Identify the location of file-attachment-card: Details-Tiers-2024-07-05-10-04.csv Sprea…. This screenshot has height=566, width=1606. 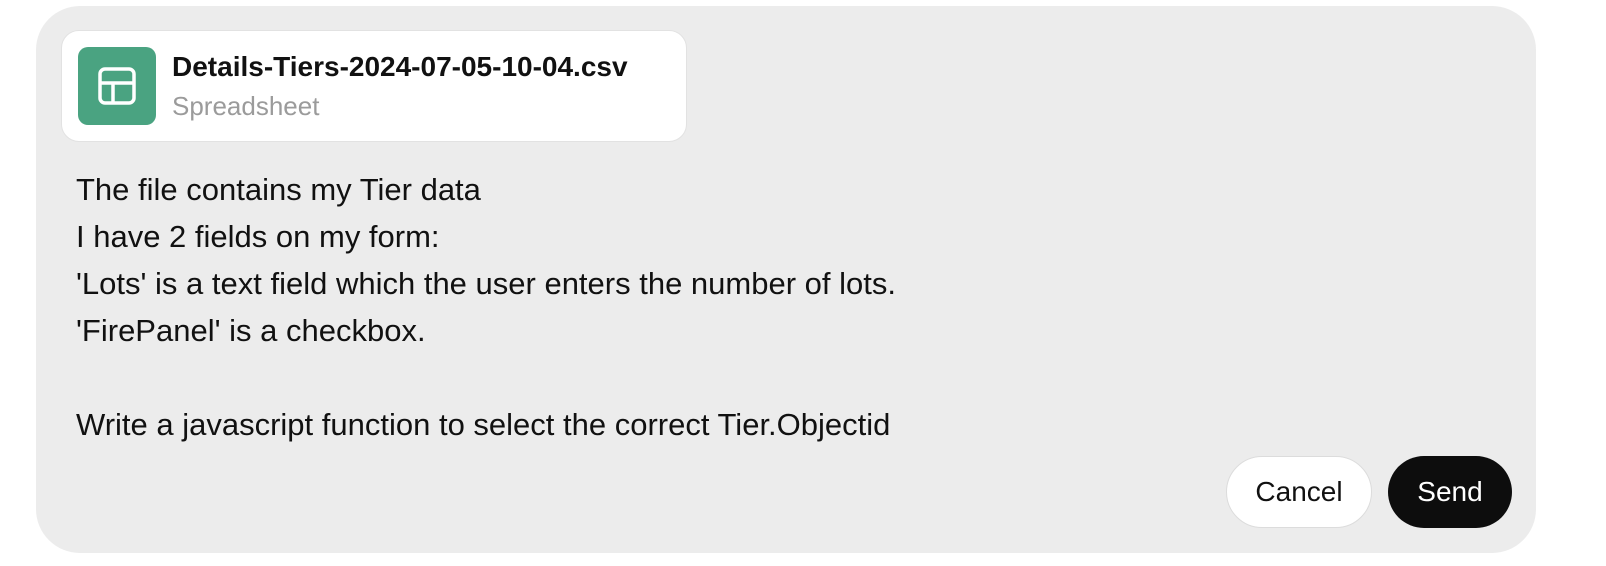
(374, 86).